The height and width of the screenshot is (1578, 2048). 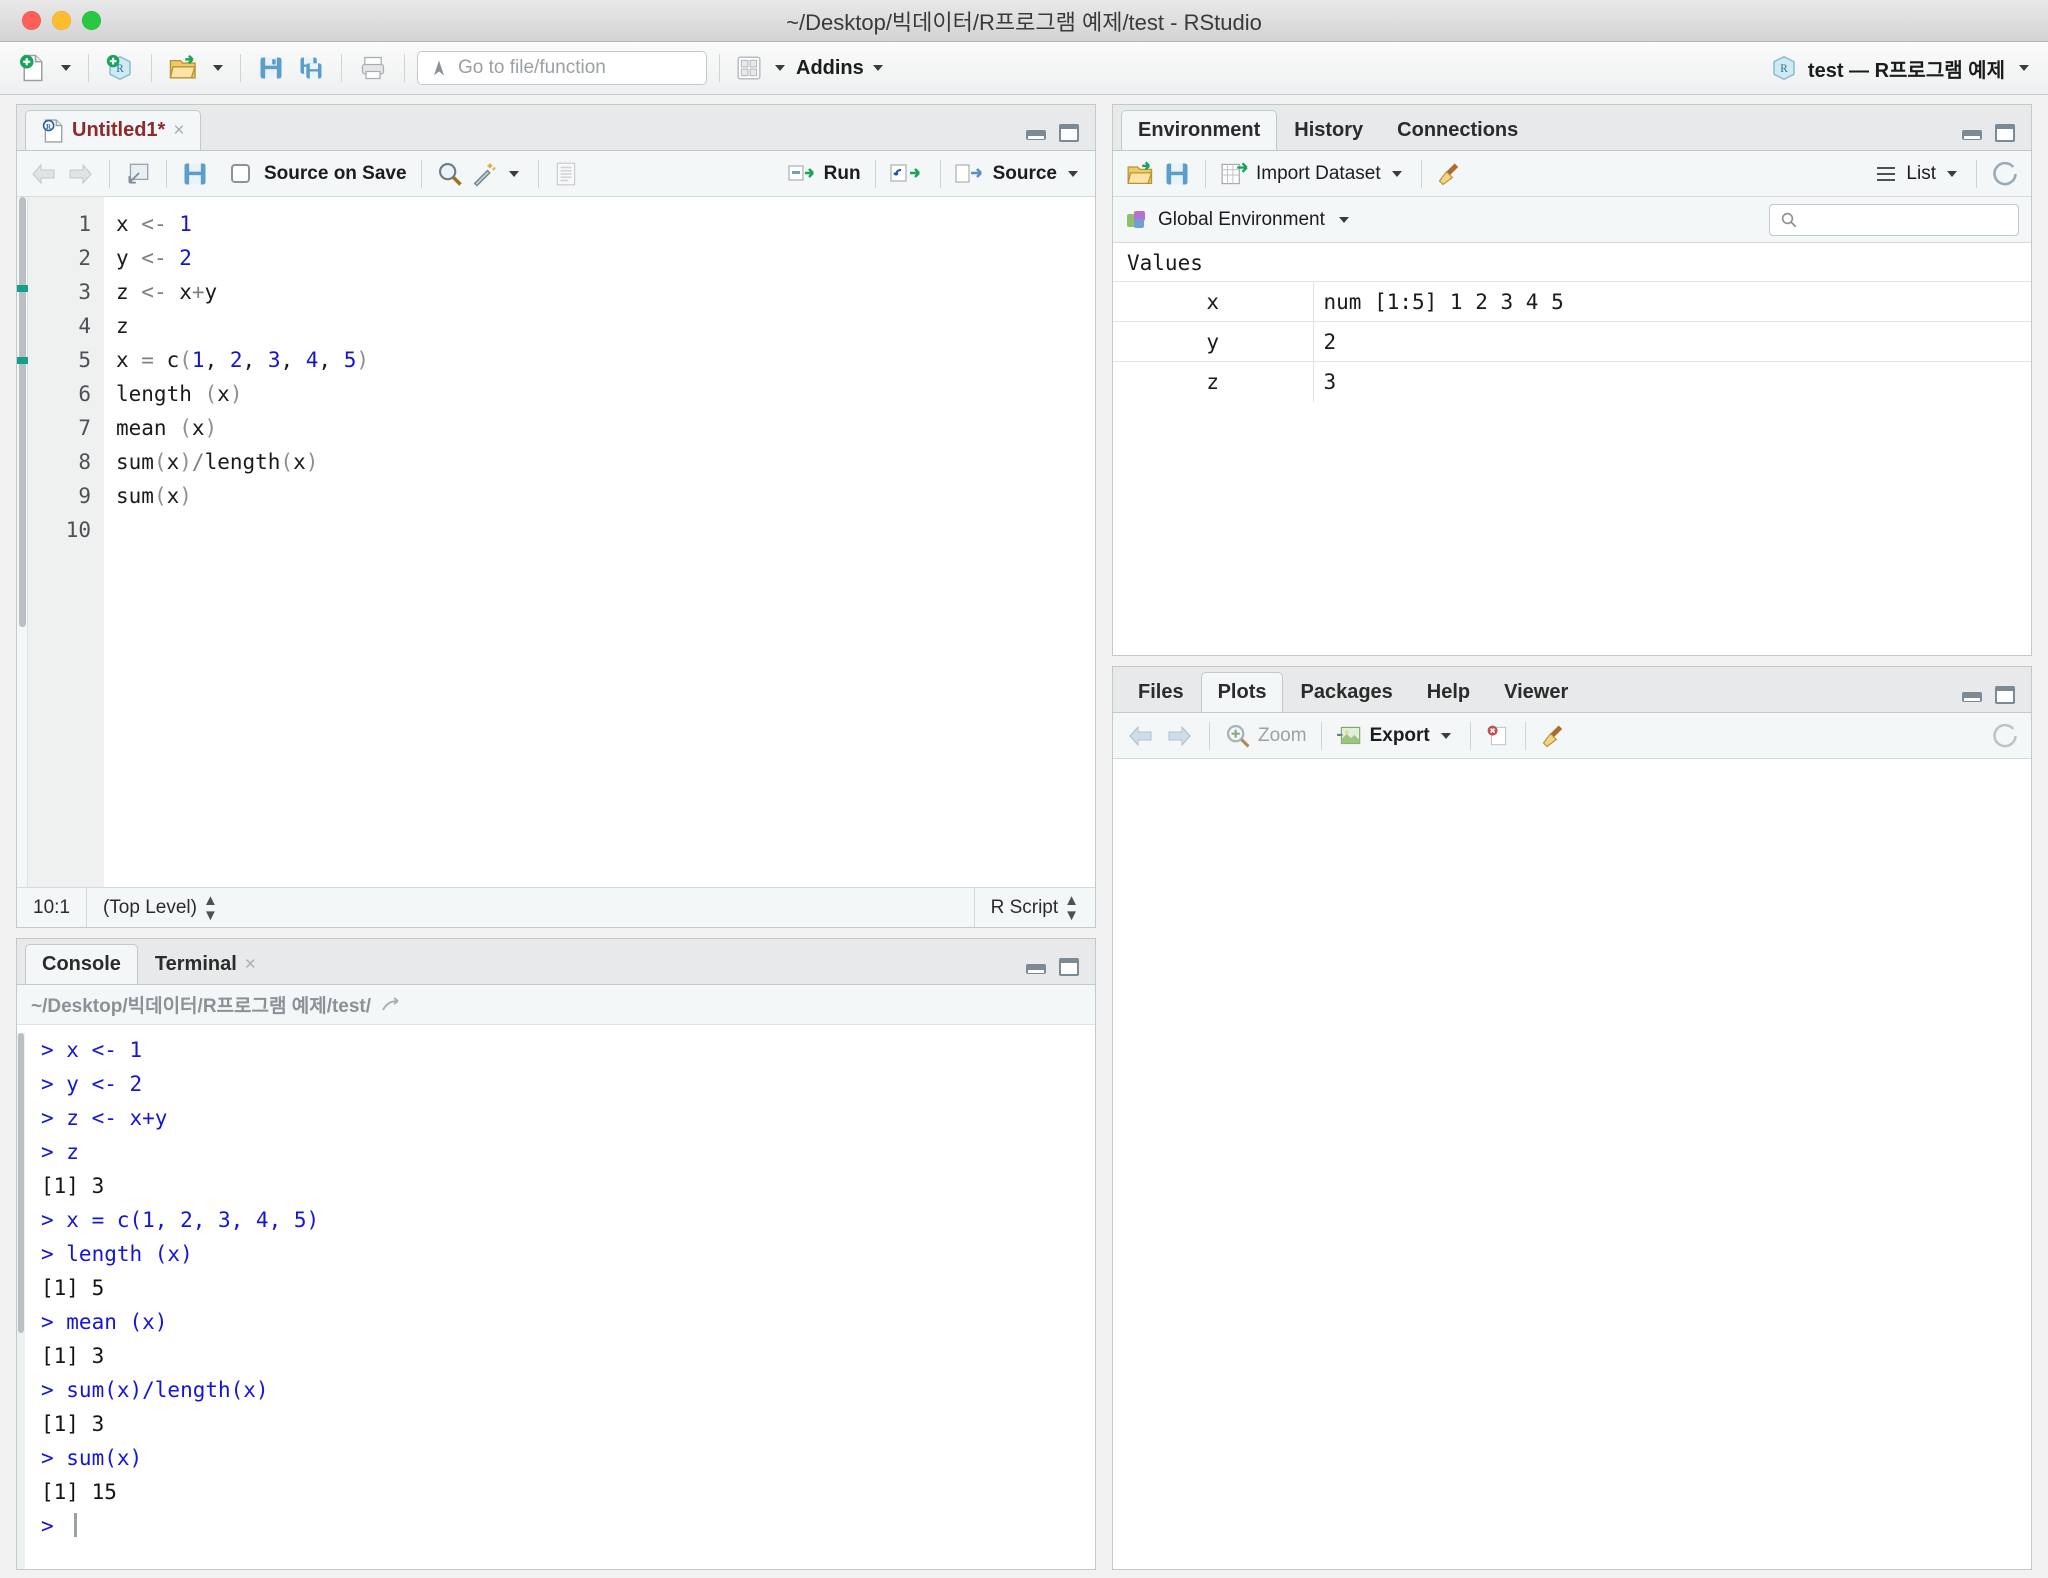 What do you see at coordinates (373, 68) in the screenshot?
I see `print-button` at bounding box center [373, 68].